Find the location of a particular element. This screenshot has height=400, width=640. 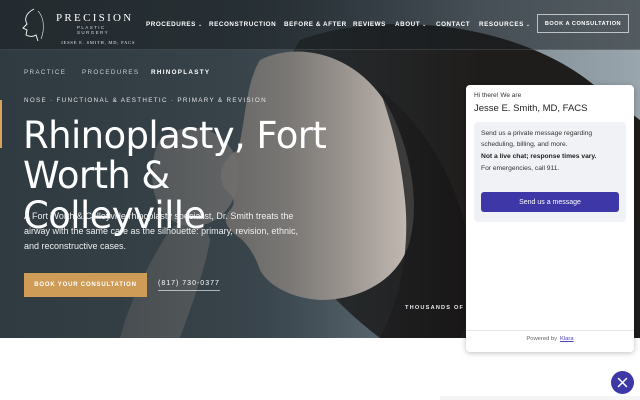

nav-item-reconstruction: RECONSTRUCTION is located at coordinates (242, 24).